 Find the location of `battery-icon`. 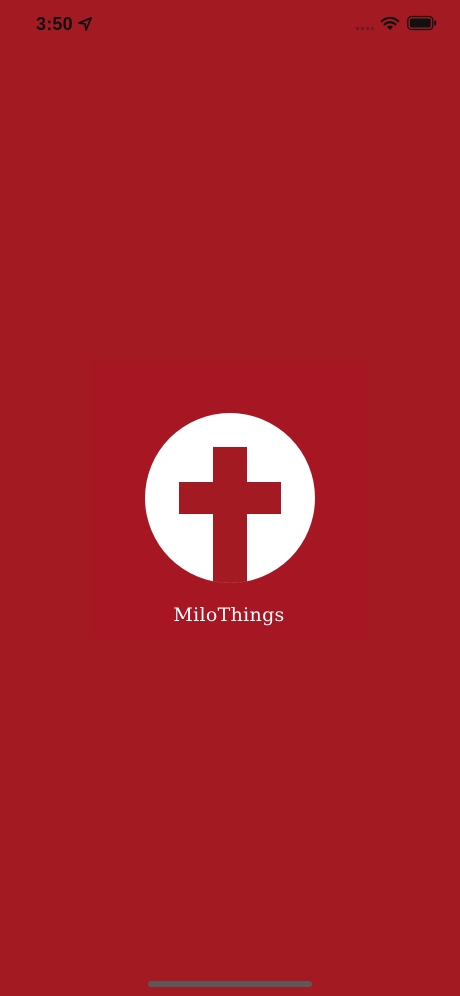

battery-icon is located at coordinates (422, 23).